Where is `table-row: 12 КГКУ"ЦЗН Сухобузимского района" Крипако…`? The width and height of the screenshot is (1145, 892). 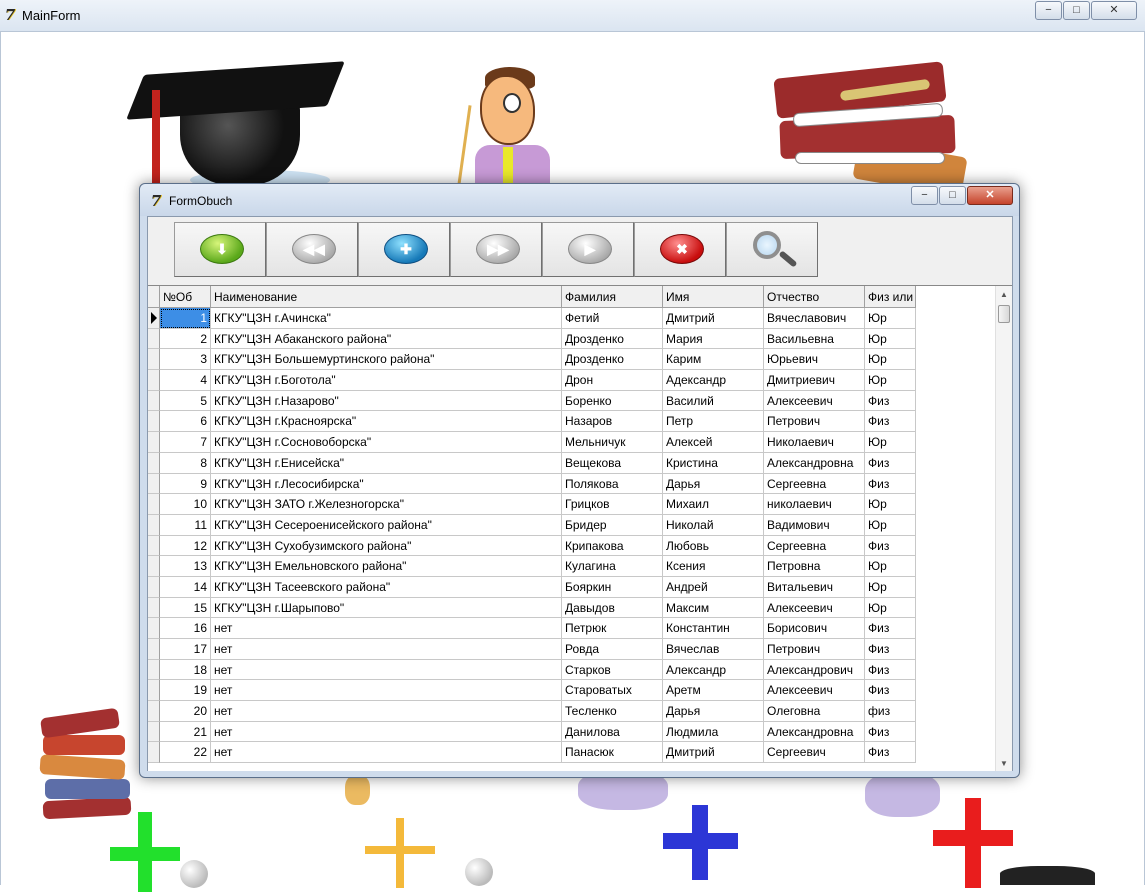
table-row: 12 КГКУ"ЦЗН Сухобузимского района" Крипако… is located at coordinates (532, 546).